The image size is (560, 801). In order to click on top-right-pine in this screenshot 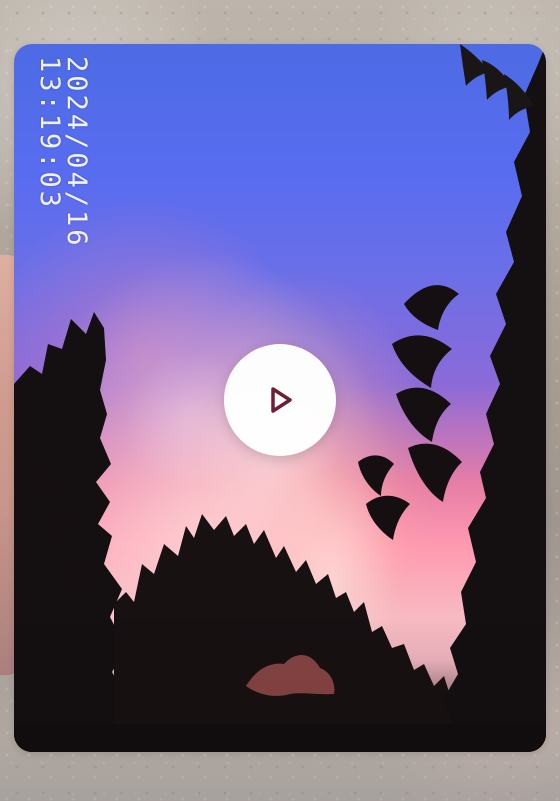, I will do `click(497, 82)`.